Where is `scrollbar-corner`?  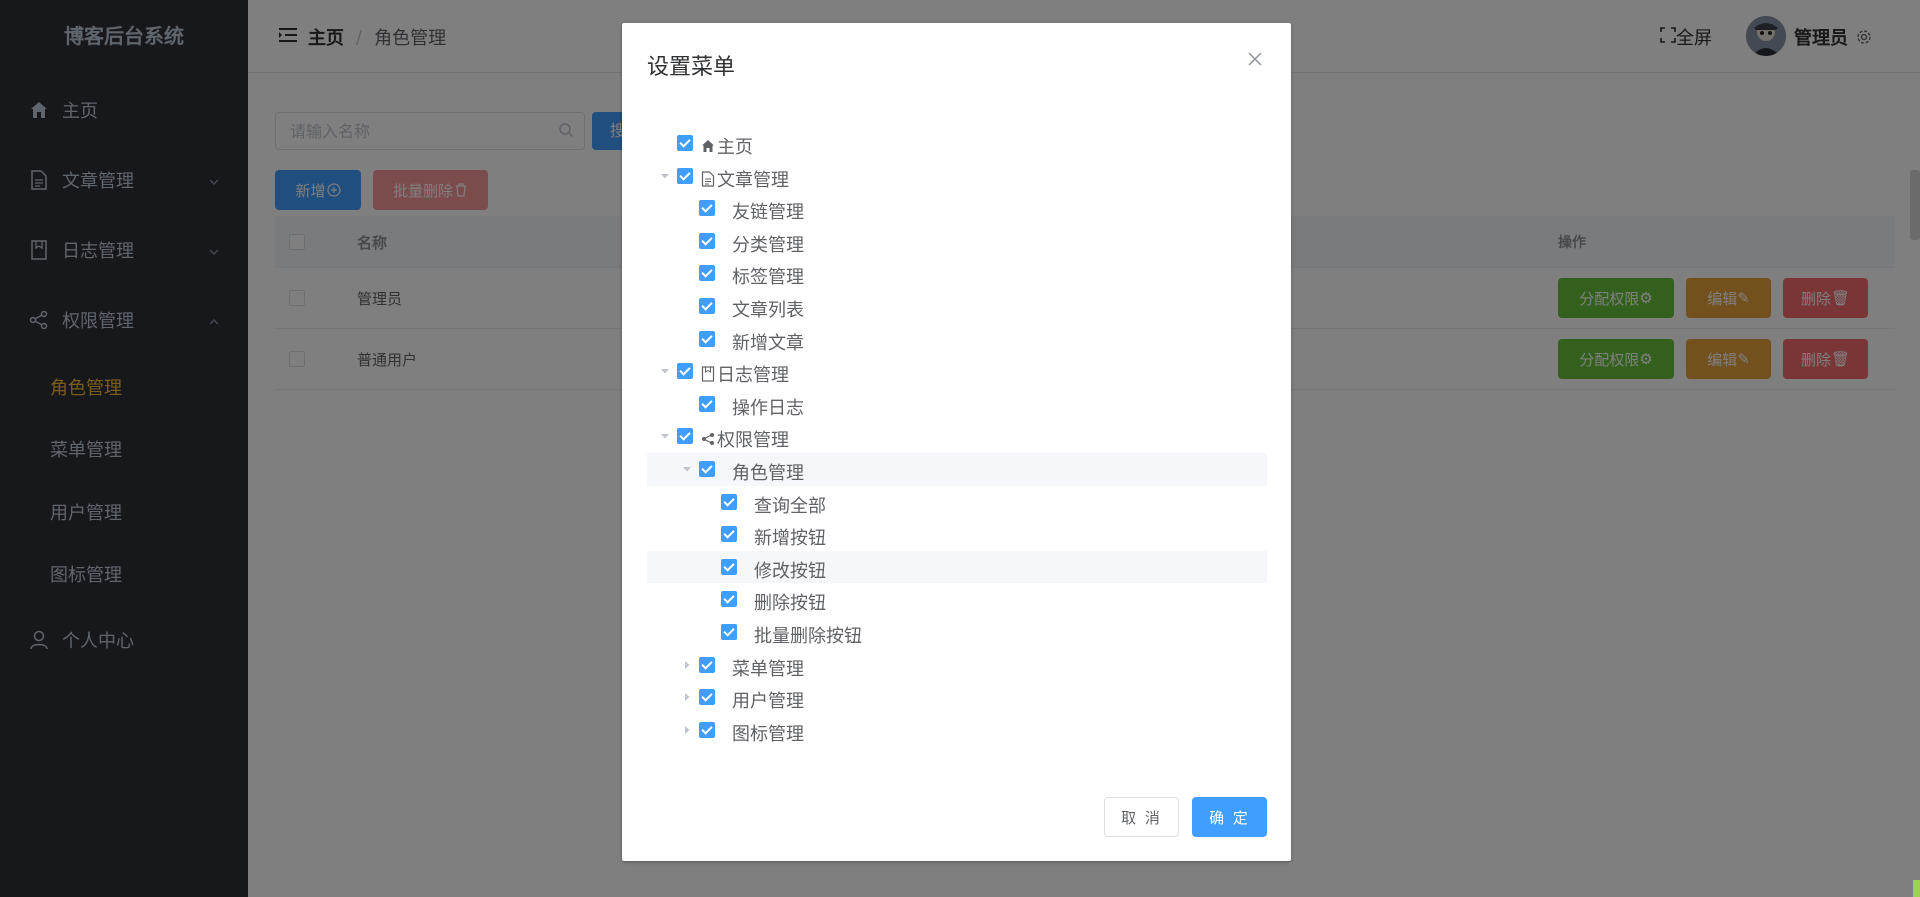
scrollbar-corner is located at coordinates (1916, 888).